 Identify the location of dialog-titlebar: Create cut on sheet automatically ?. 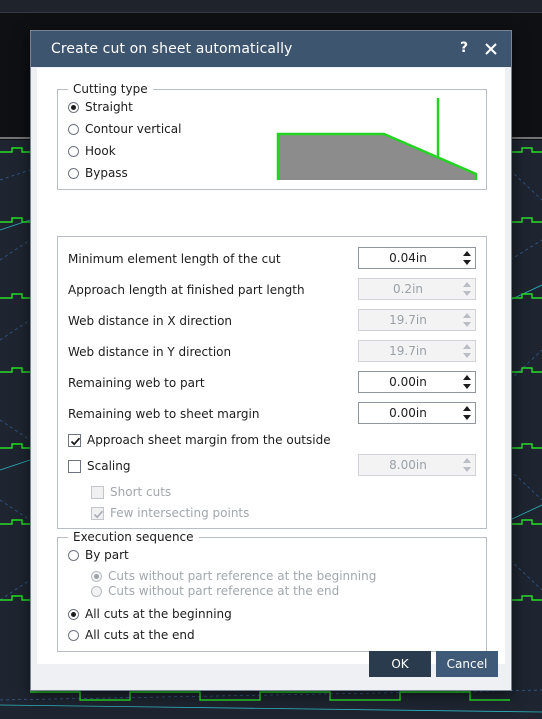
(271, 49).